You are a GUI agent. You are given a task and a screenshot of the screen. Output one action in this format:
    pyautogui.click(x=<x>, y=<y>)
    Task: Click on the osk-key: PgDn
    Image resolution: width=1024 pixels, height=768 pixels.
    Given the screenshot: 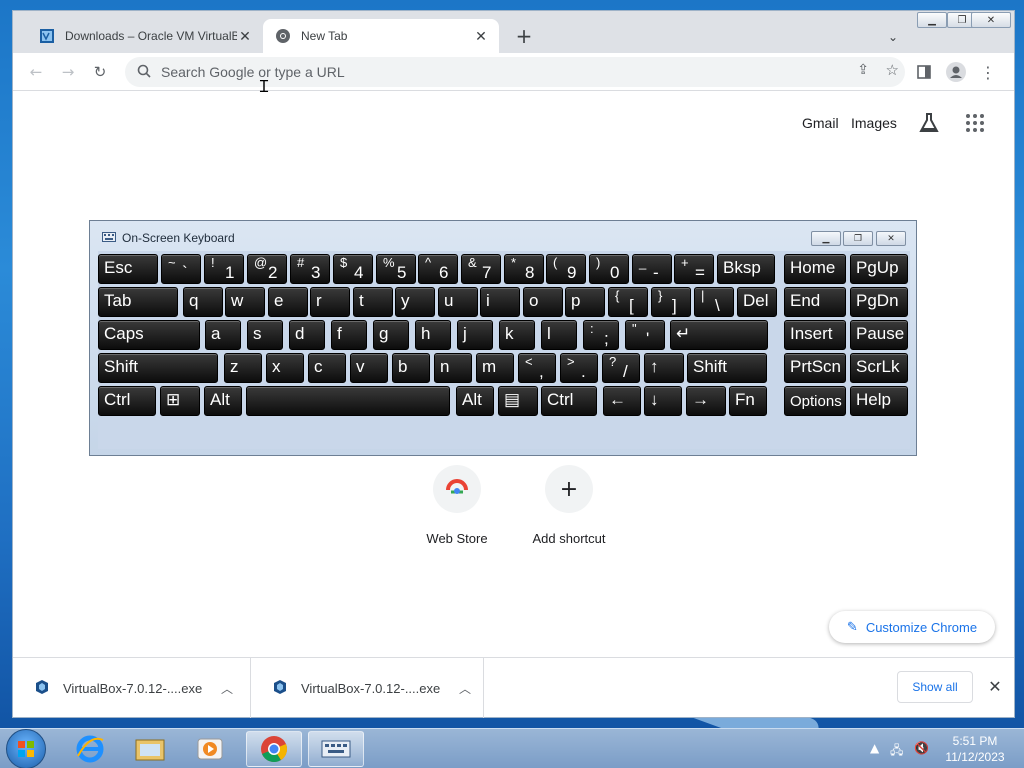 What is the action you would take?
    pyautogui.click(x=879, y=302)
    